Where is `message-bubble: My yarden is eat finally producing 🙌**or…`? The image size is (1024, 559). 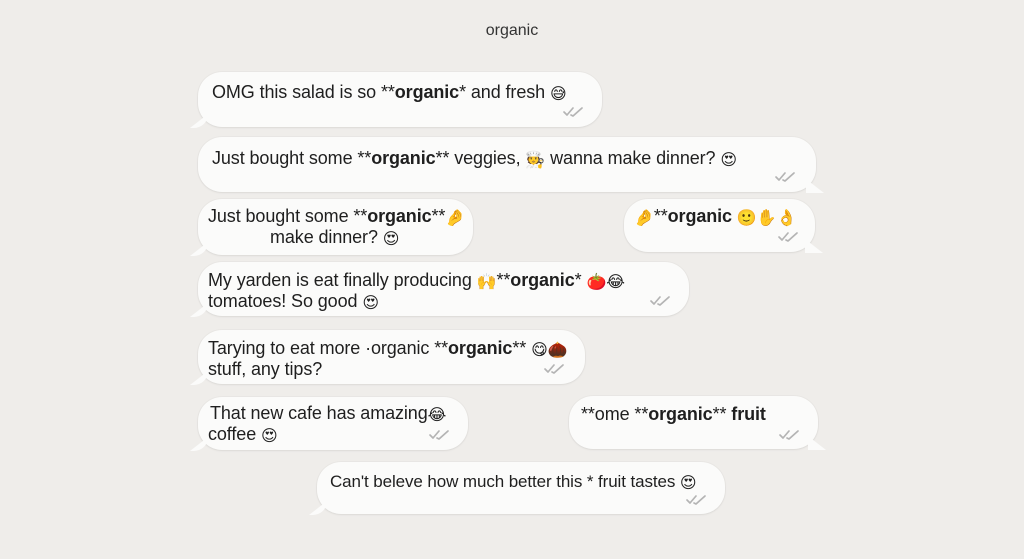
message-bubble: My yarden is eat finally producing 🙌**or… is located at coordinates (439, 289).